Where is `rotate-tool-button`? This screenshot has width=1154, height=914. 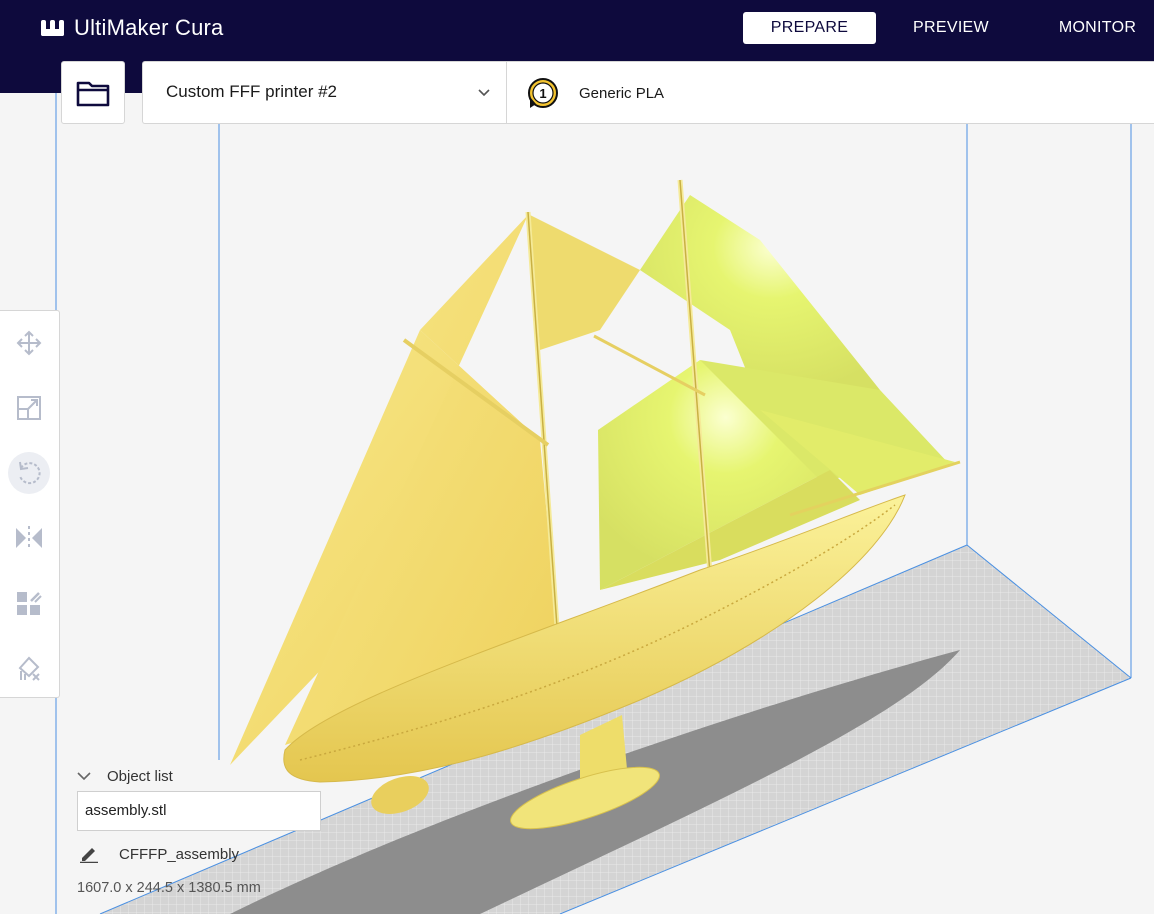
rotate-tool-button is located at coordinates (29, 473).